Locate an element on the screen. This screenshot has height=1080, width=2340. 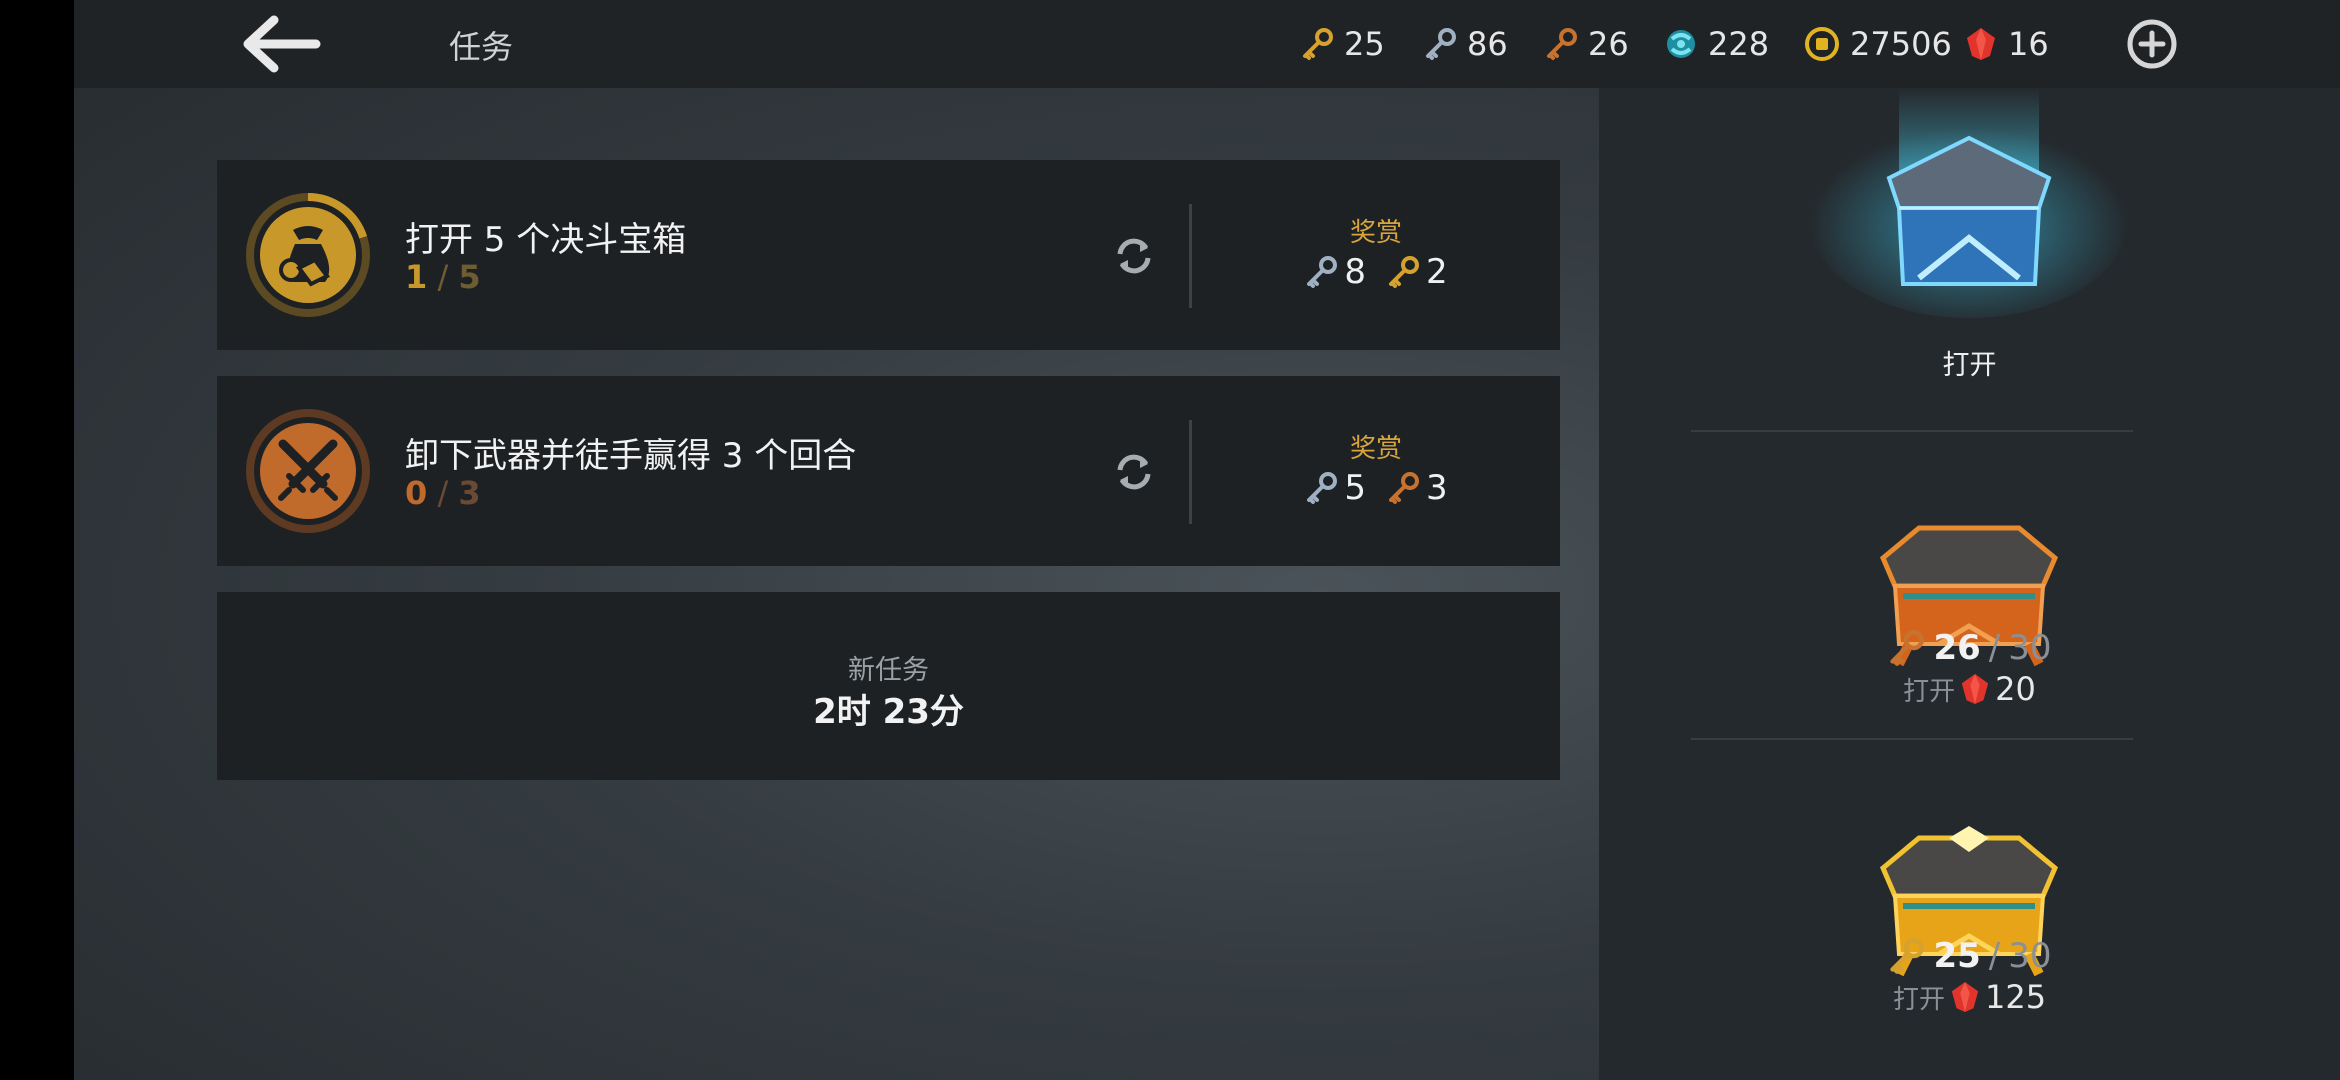
add-currency-button is located at coordinates (2152, 44).